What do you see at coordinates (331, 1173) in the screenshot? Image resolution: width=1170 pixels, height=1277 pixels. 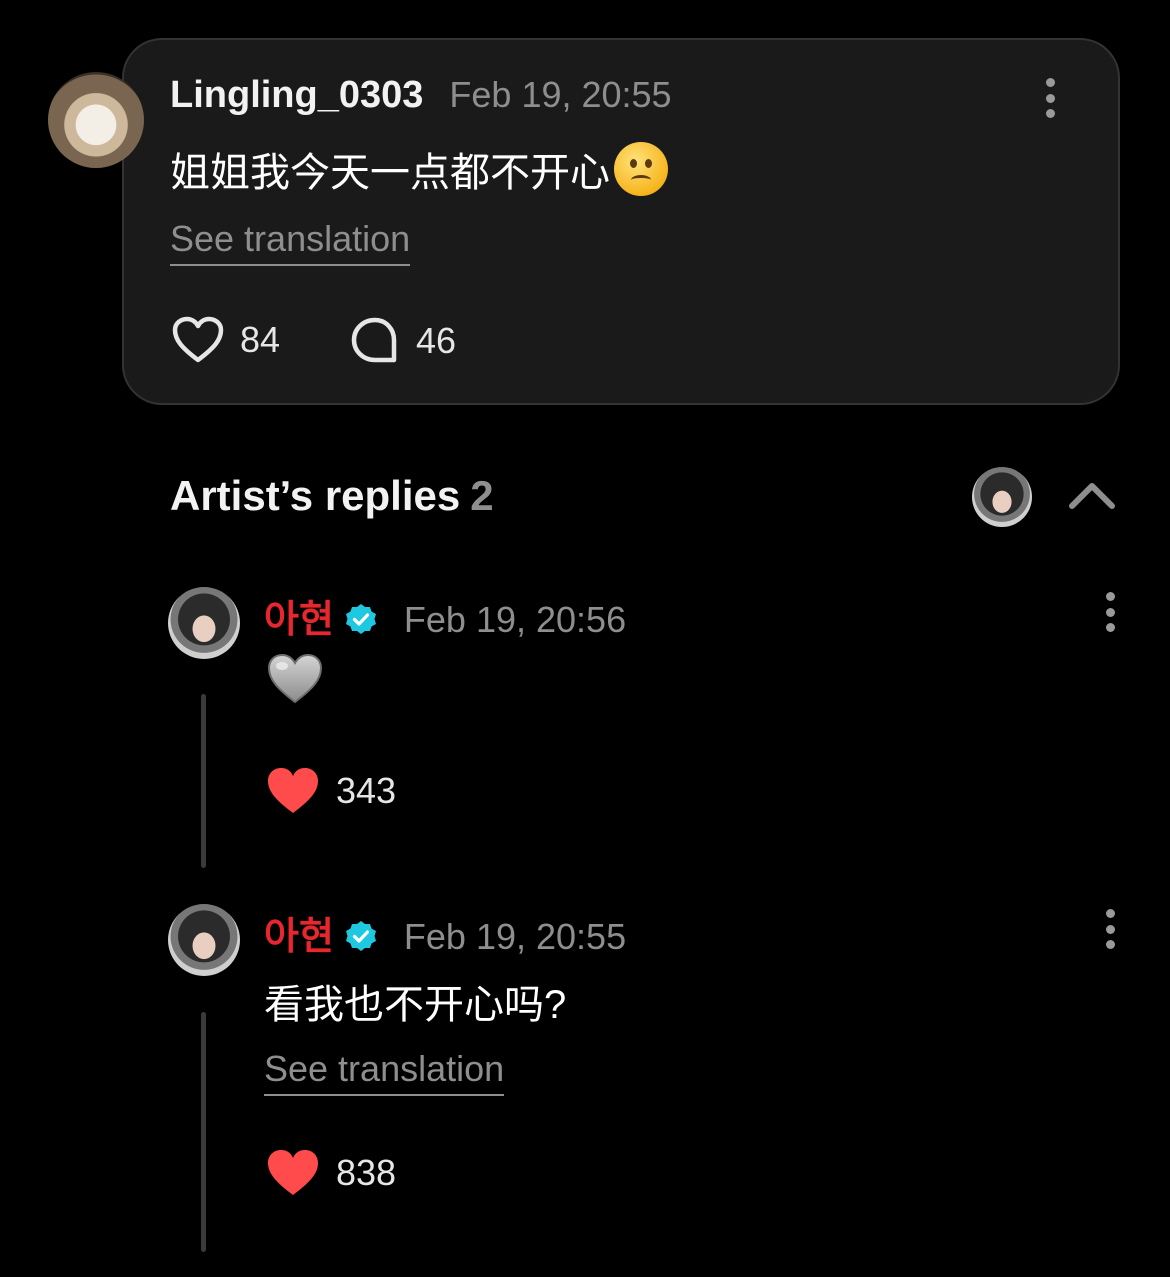 I see `like-button: 838` at bounding box center [331, 1173].